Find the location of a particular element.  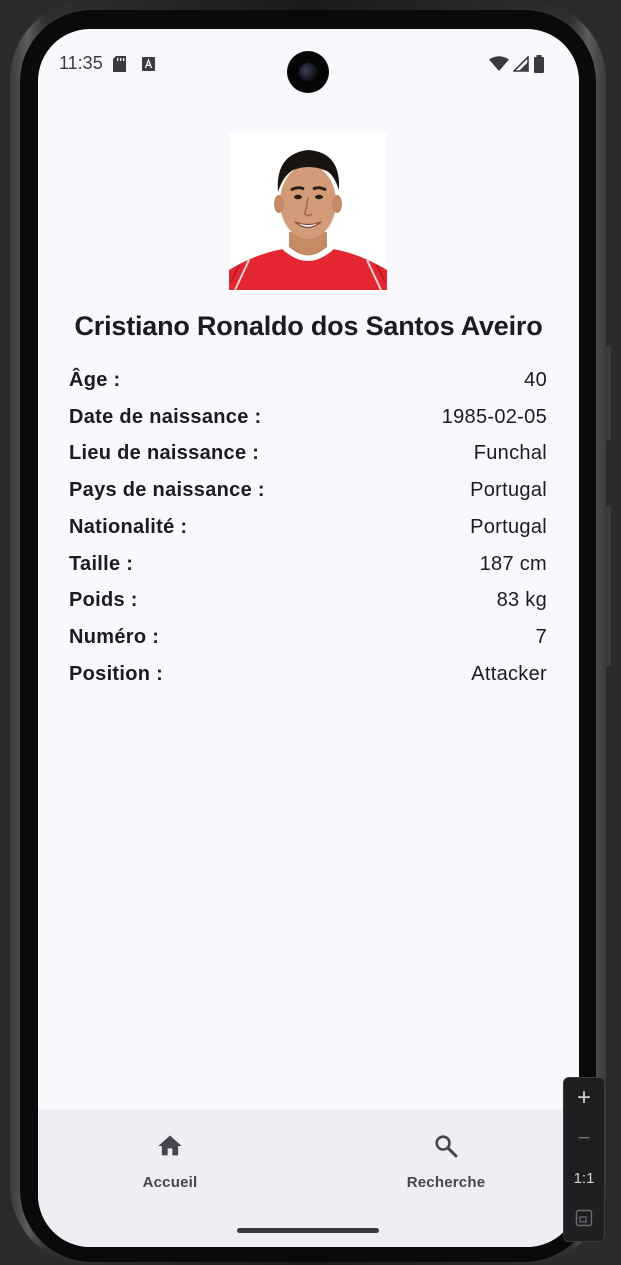

player-name: Cristiano Ronaldo dos Santos Aveiro is located at coordinates (308, 326).